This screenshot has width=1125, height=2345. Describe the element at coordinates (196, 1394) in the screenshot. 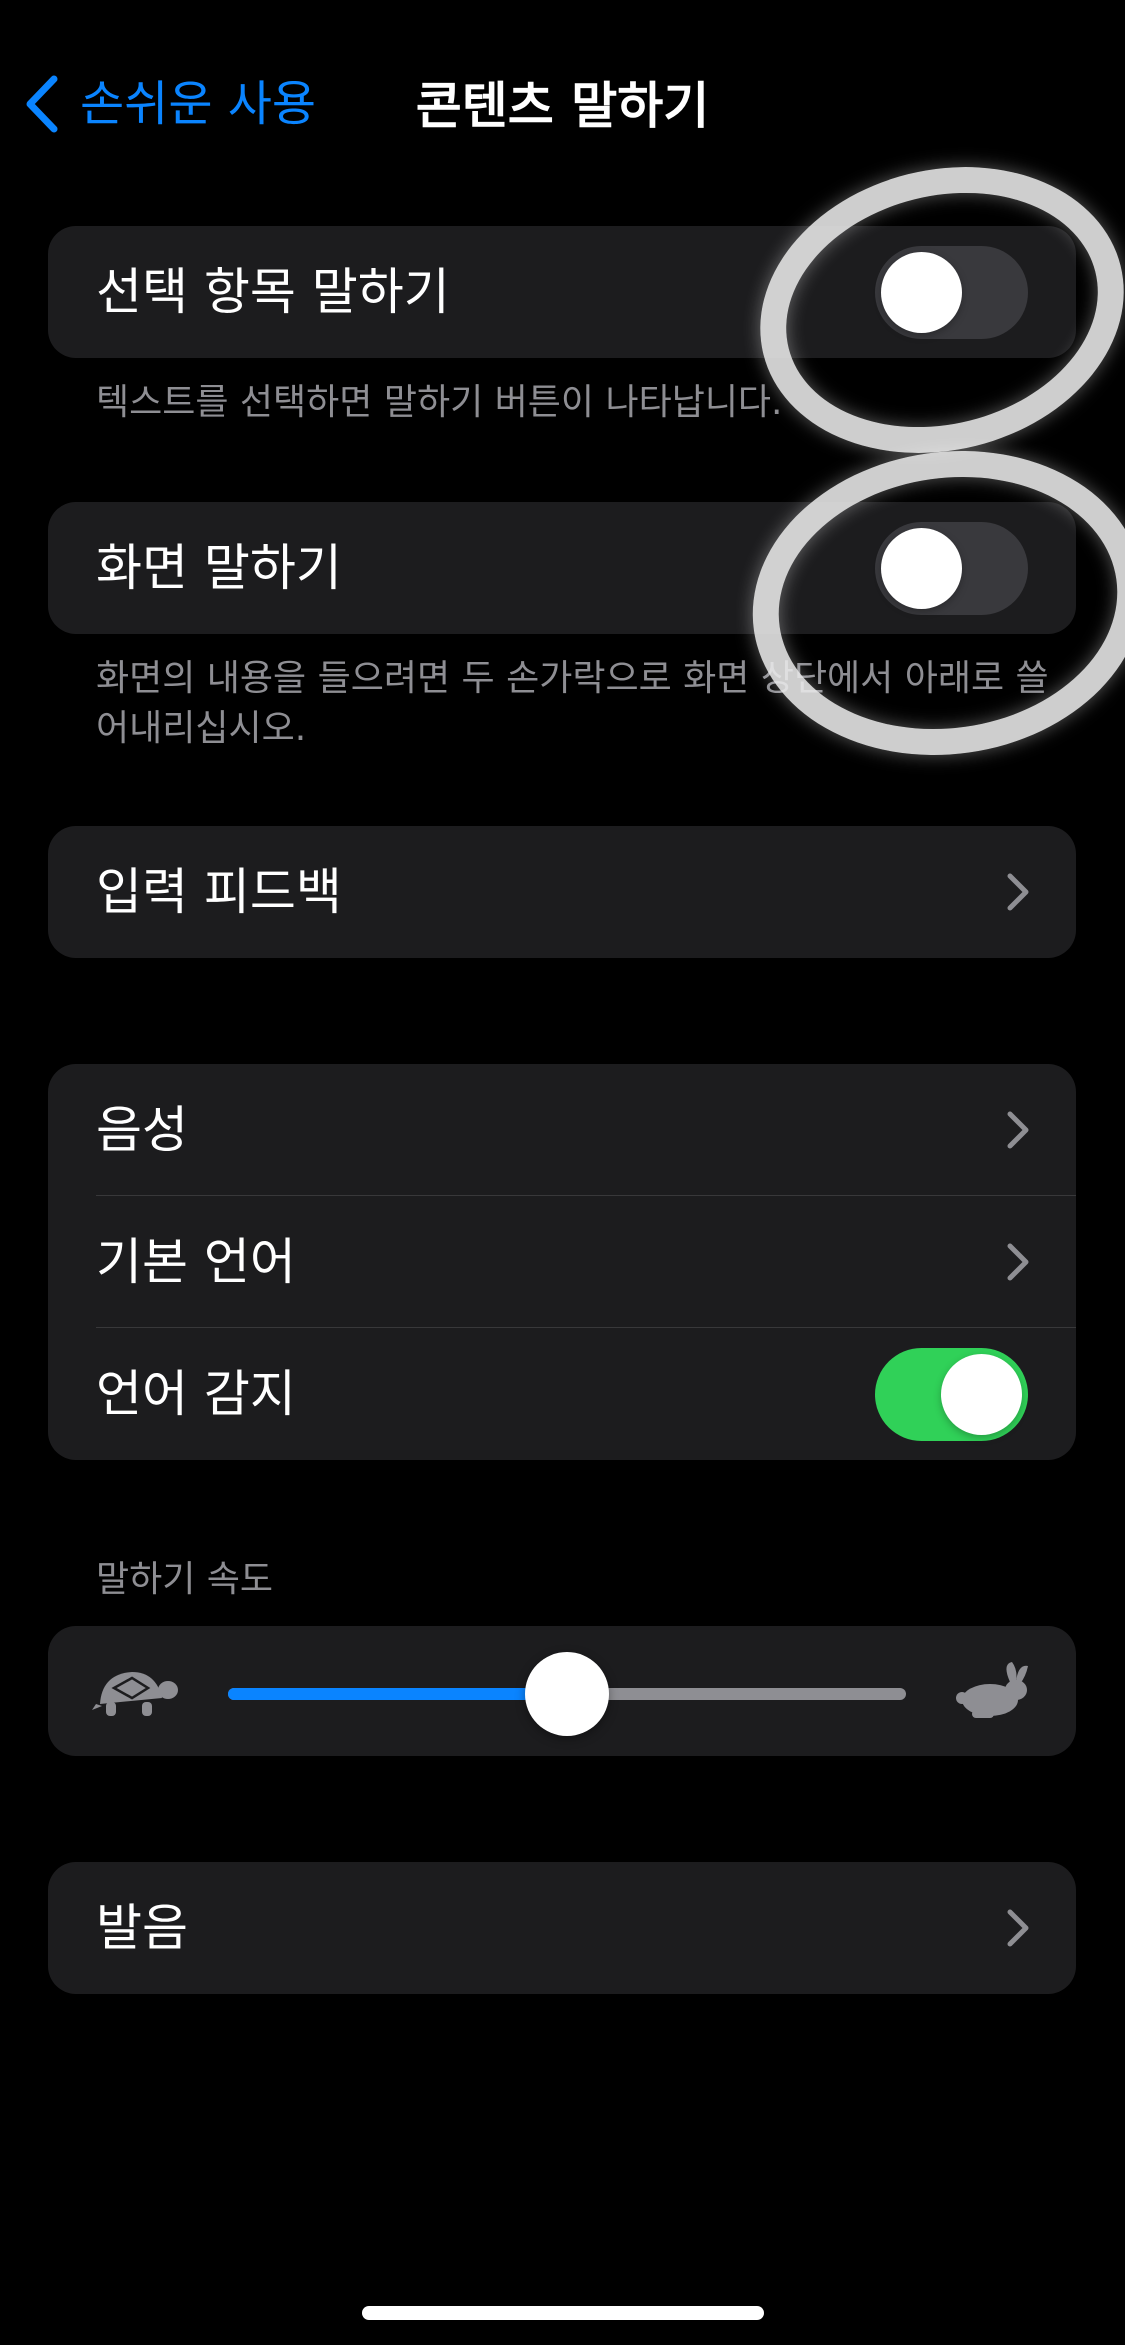

I see `detect-languages-label: 언어 감지` at that location.